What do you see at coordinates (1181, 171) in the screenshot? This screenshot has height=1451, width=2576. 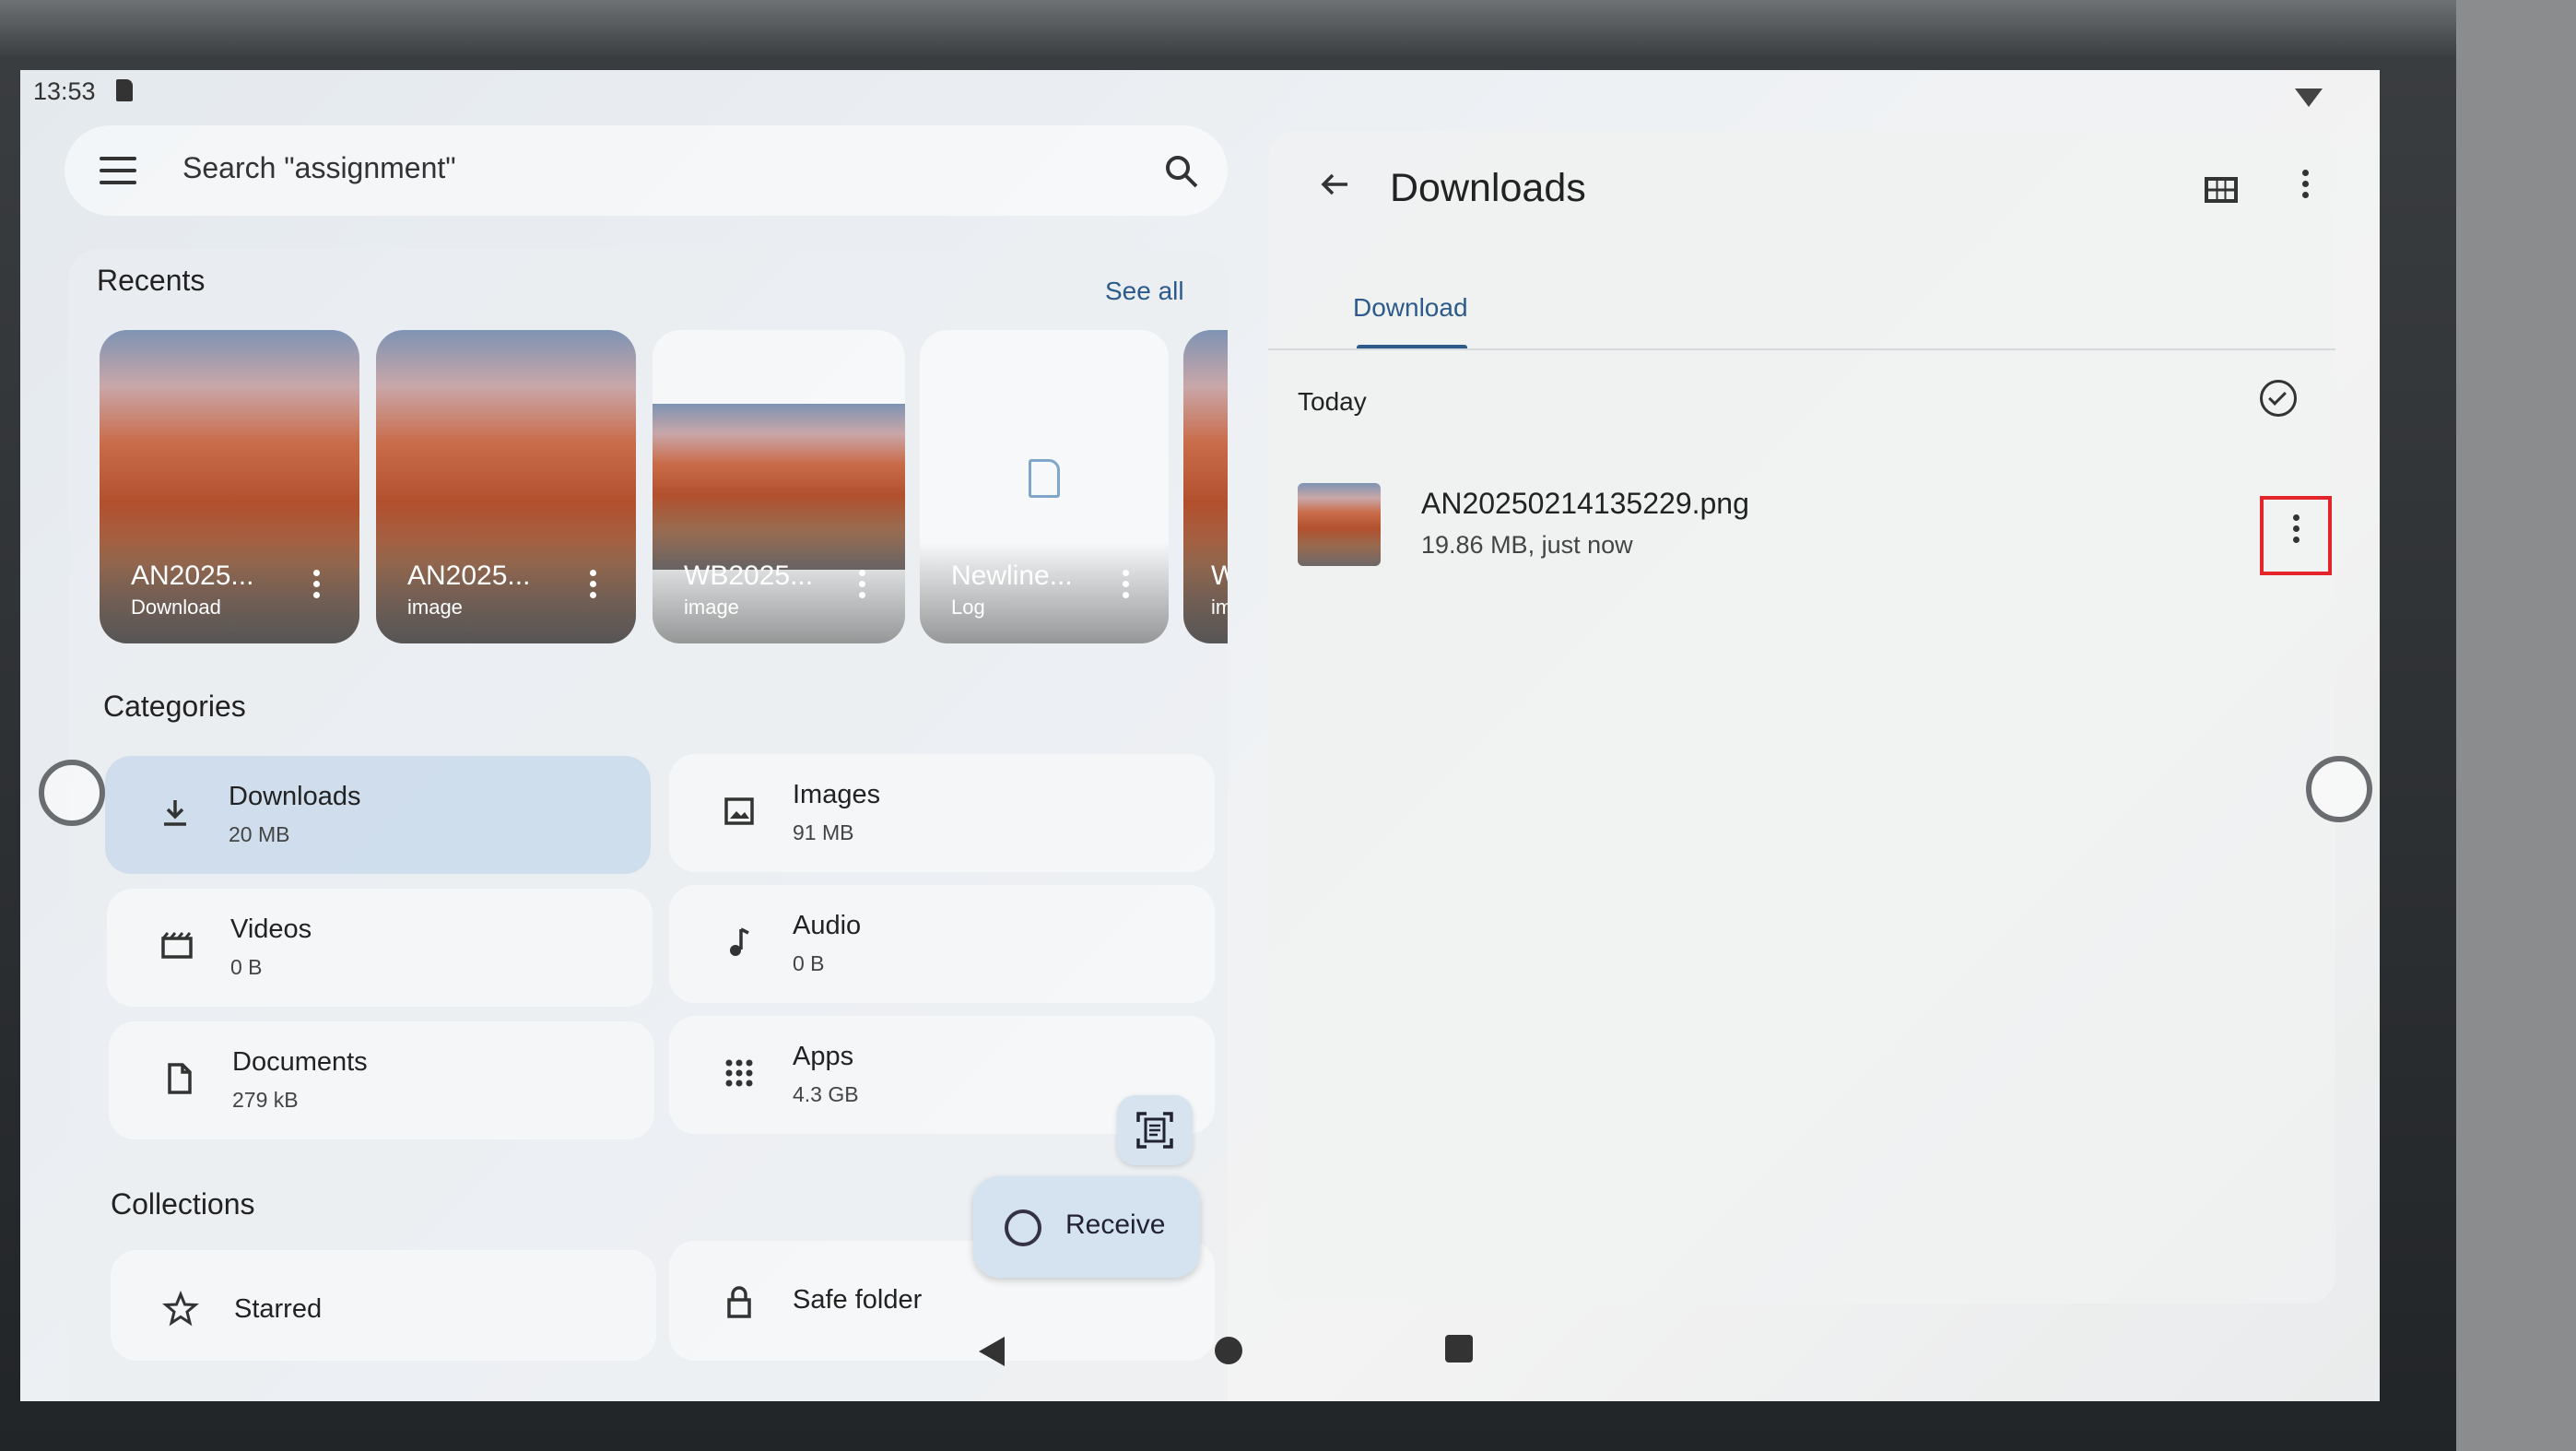 I see `search-icon` at bounding box center [1181, 171].